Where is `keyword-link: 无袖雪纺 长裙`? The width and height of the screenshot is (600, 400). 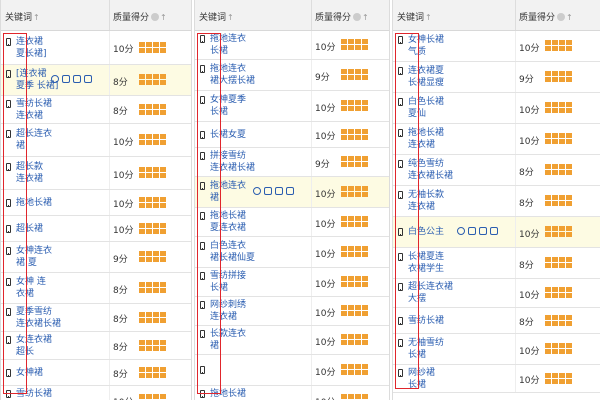
keyword-link: 无袖雪纺 长裙 is located at coordinates (426, 349).